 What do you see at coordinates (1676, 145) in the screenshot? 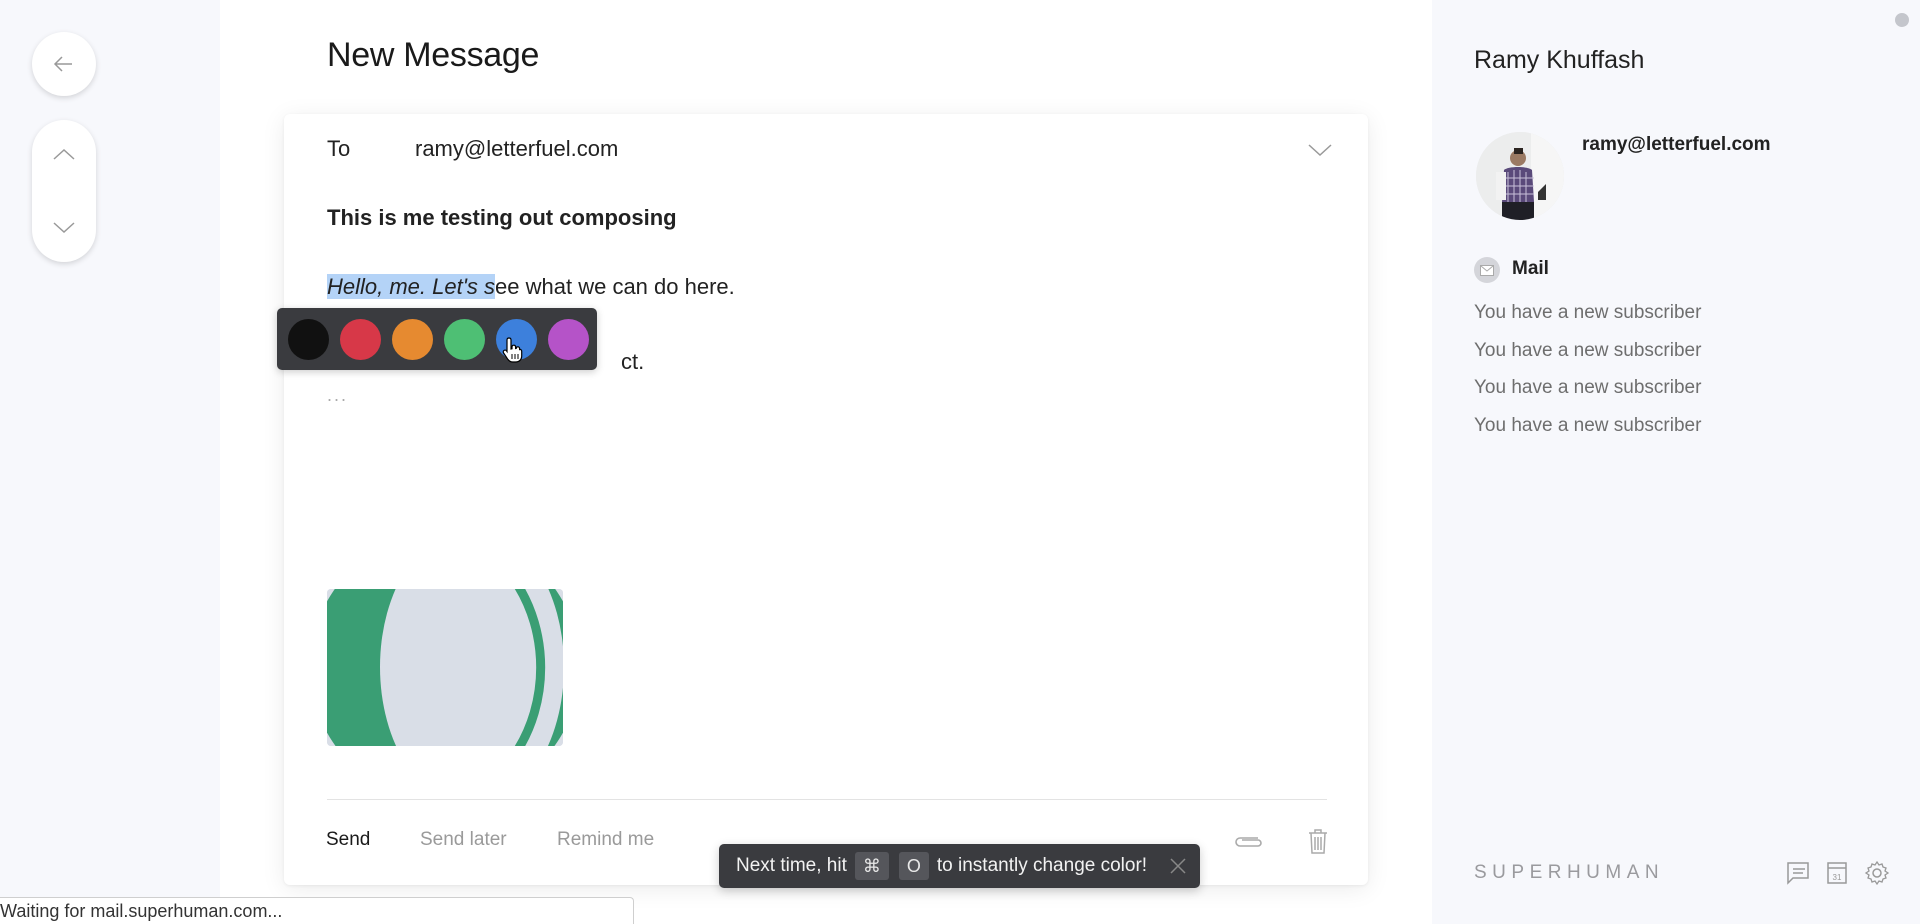
I see `contact-email: ramy@letterfuel.com` at bounding box center [1676, 145].